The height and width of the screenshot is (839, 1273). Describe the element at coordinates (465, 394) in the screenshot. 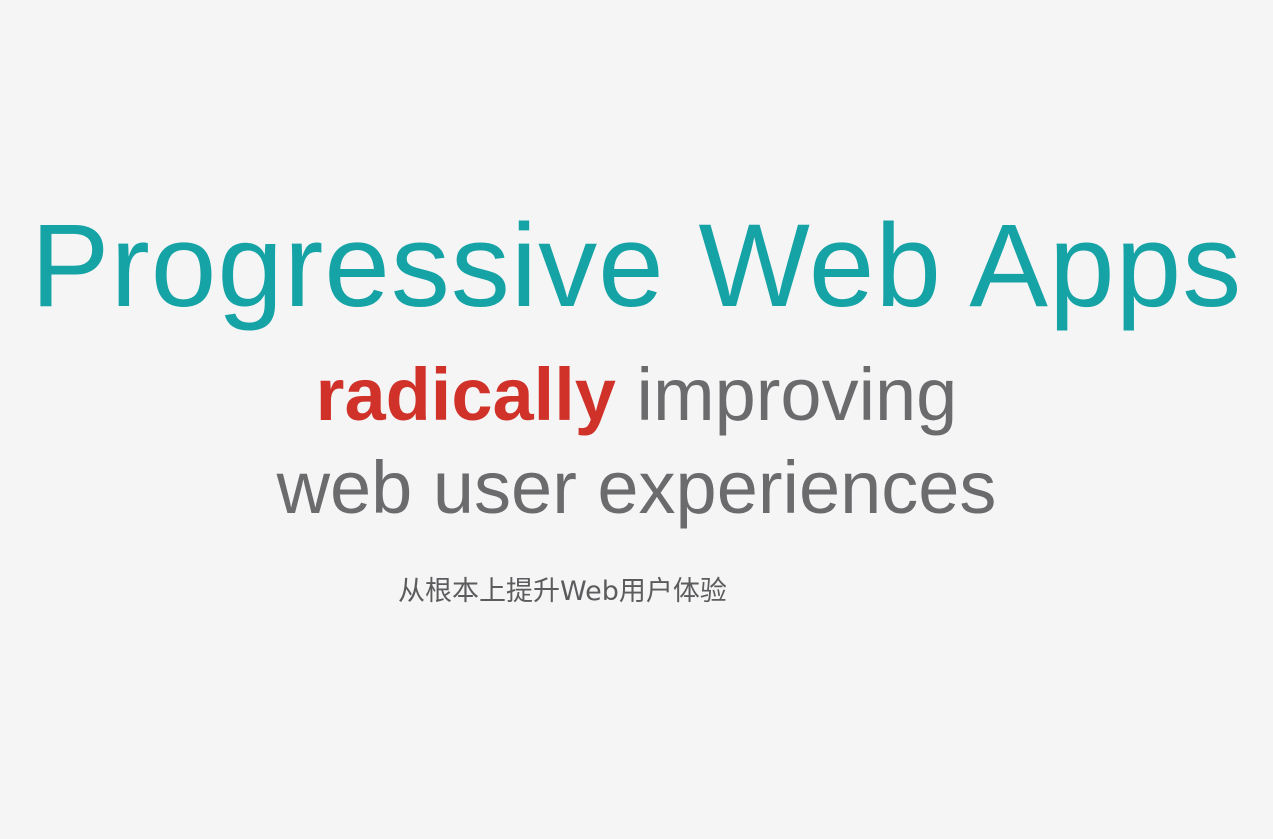

I see `tagline-emphasis: radically` at that location.